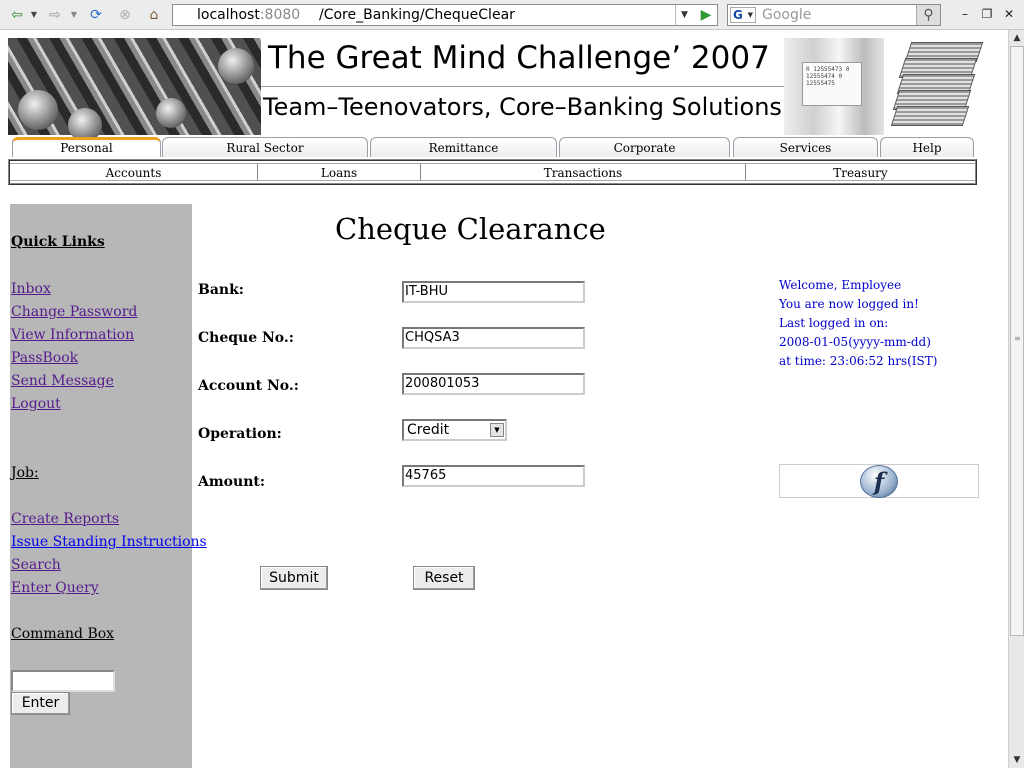 The image size is (1024, 768). What do you see at coordinates (34, 15) in the screenshot?
I see `back-history-chevron-icon: ▼` at bounding box center [34, 15].